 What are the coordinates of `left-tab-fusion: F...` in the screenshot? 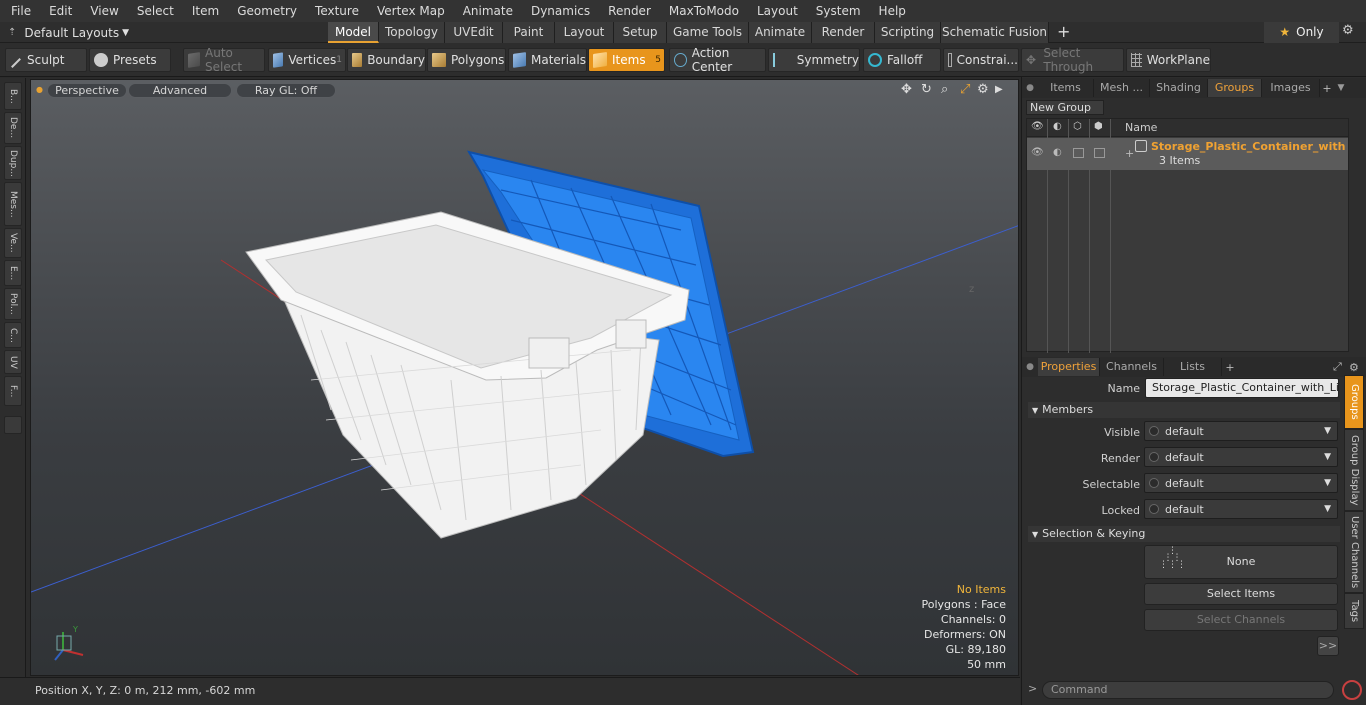 It's located at (13, 391).